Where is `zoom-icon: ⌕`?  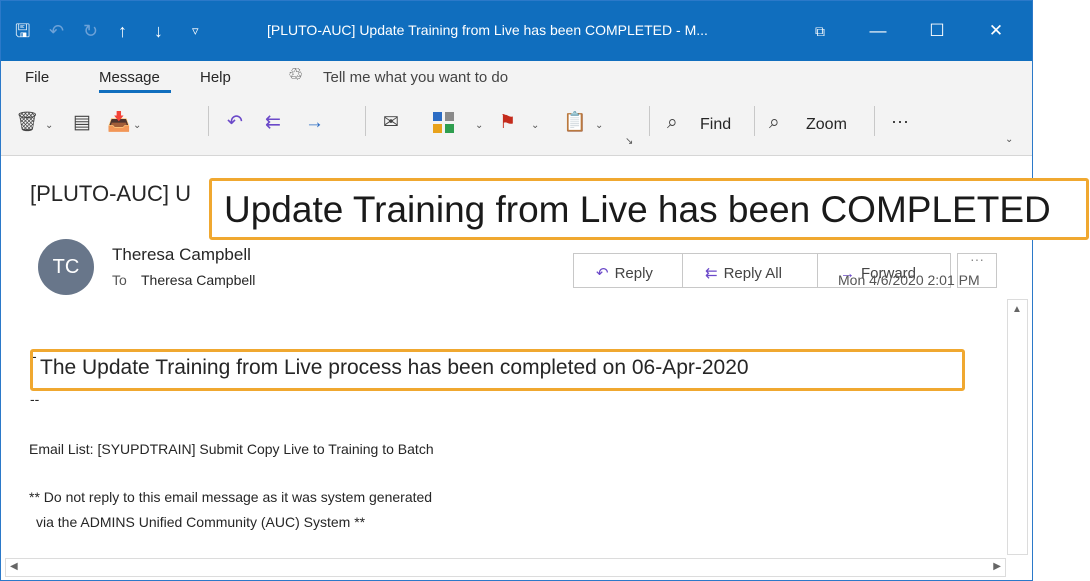
zoom-icon: ⌕ is located at coordinates (774, 123).